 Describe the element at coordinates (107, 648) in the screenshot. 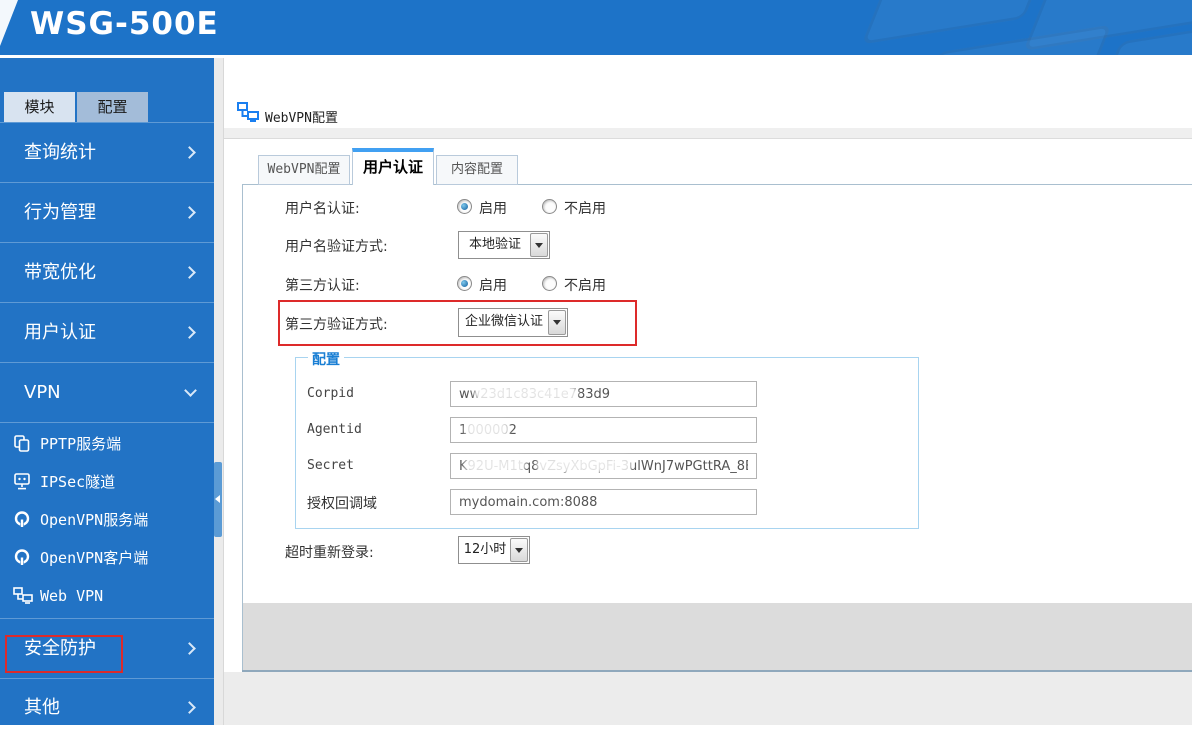

I see `sidebar-item-security: 安全防护` at that location.